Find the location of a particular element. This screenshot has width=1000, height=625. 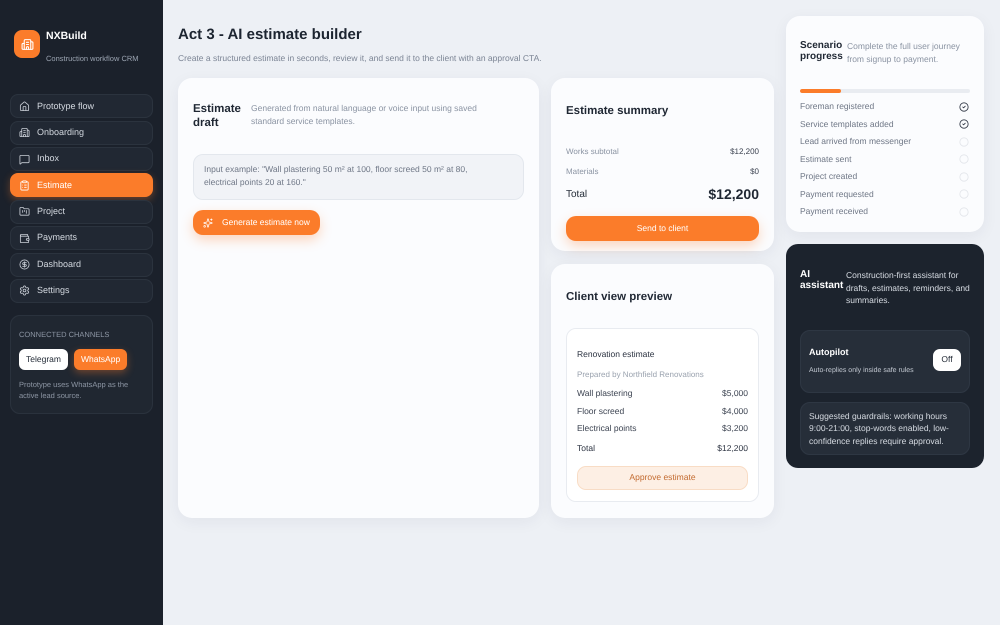

folder-icon is located at coordinates (24, 212).